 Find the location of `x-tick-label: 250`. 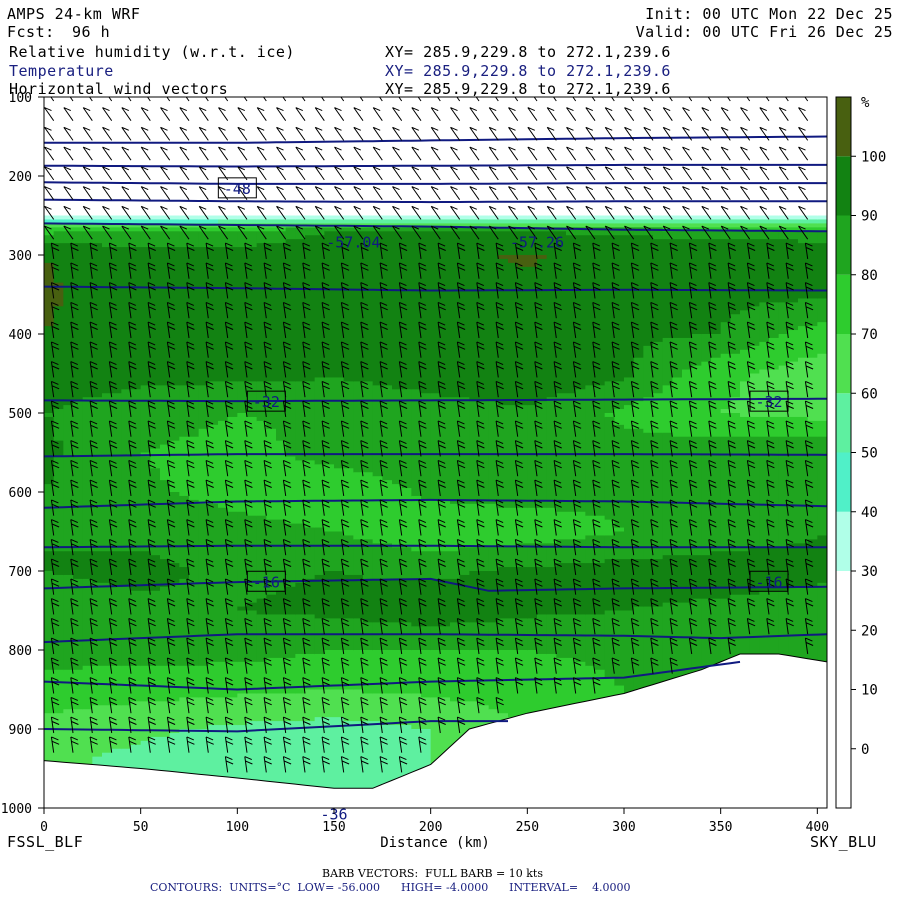

x-tick-label: 250 is located at coordinates (527, 827).